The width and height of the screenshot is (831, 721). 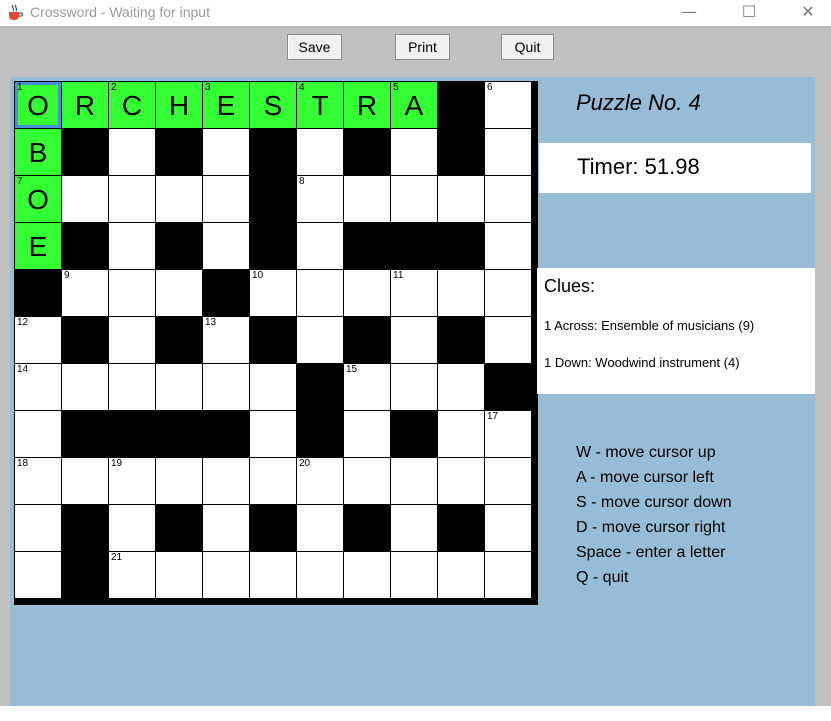 I want to click on maximize-icon: ☐, so click(x=749, y=13).